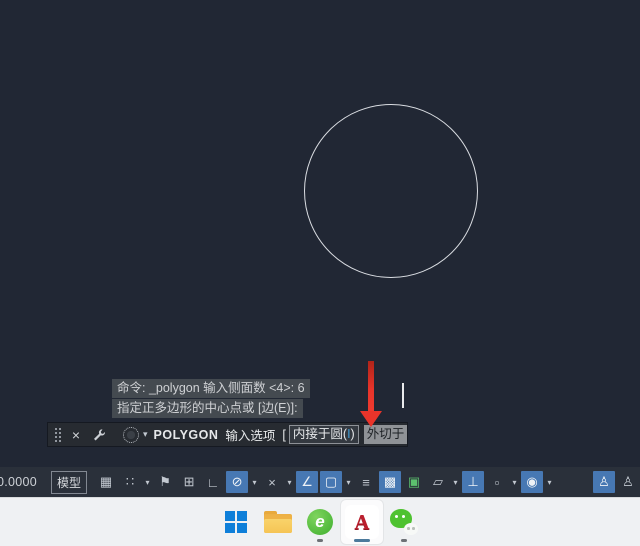 This screenshot has height=546, width=640. I want to click on selection-cycling-icon: ▣, so click(414, 482).